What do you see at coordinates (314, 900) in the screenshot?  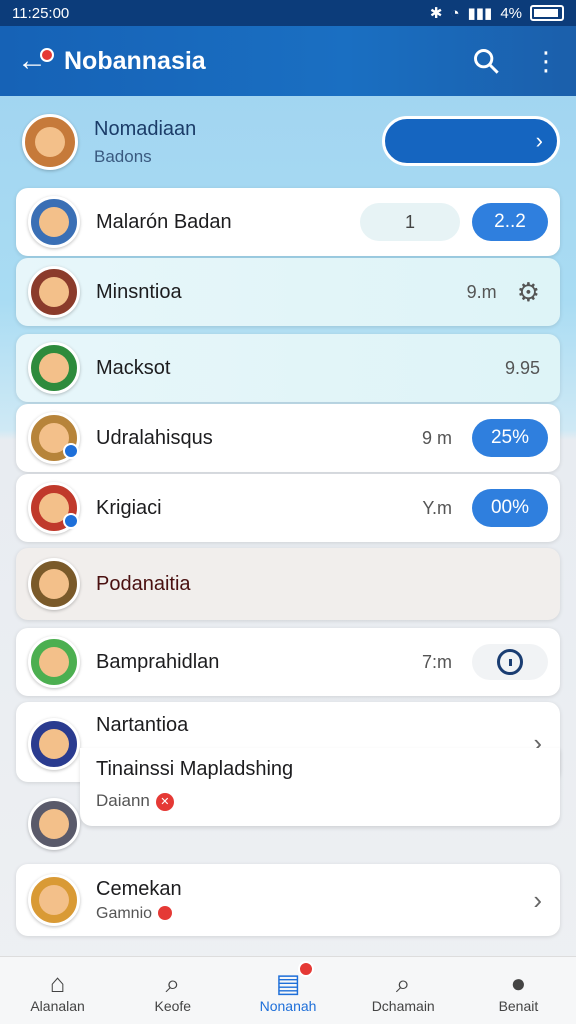 I see `list-item-text: Cemekan Gamnio` at bounding box center [314, 900].